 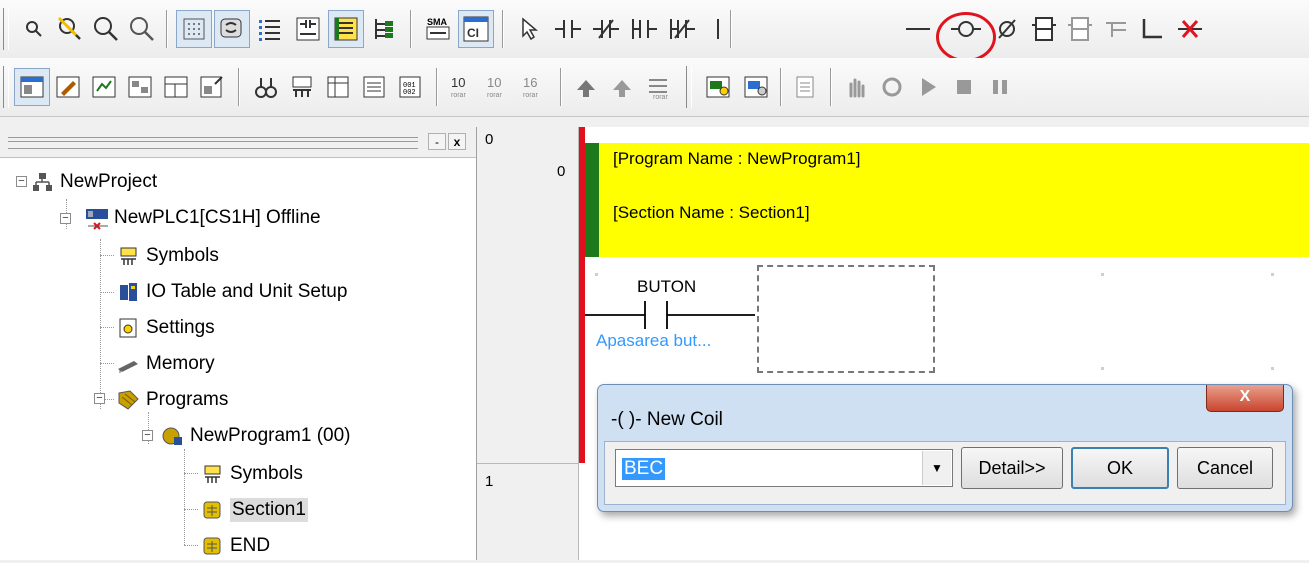 I want to click on ci-icon: CI, so click(x=476, y=29).